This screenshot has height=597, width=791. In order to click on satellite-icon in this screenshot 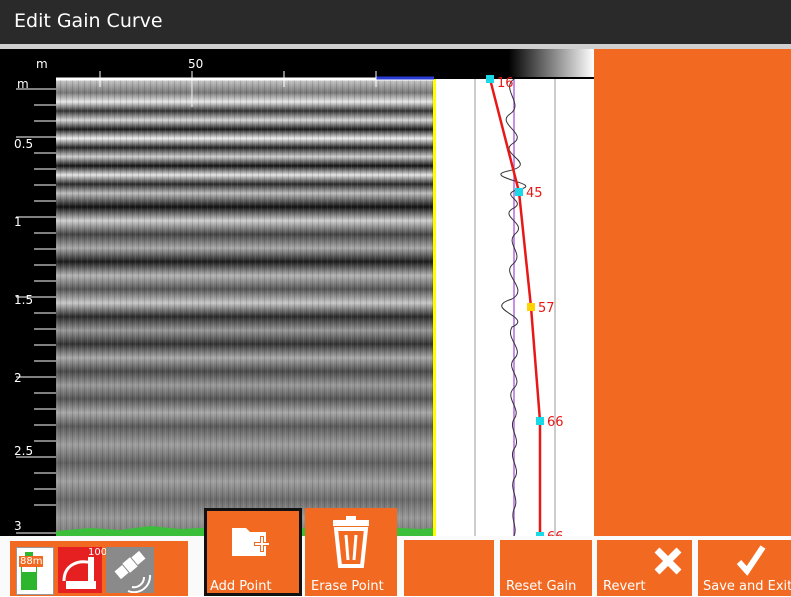, I will do `click(130, 570)`.